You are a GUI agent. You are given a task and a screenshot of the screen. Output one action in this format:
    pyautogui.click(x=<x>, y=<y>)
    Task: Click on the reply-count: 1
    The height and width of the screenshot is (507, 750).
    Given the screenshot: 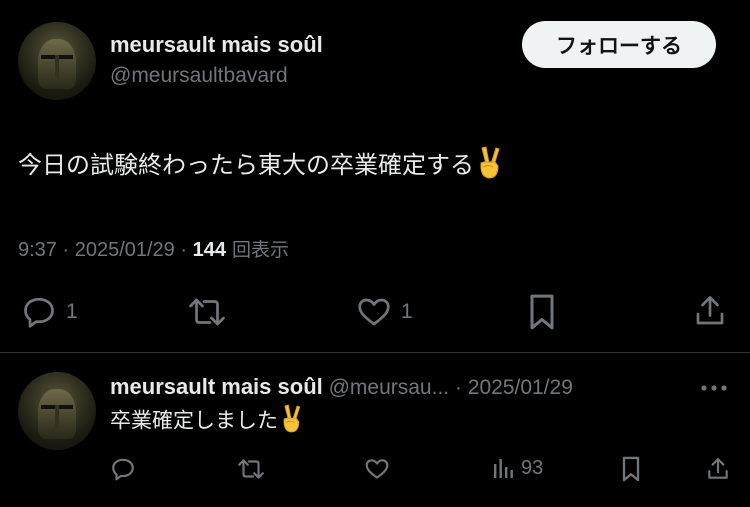 What is the action you would take?
    pyautogui.click(x=72, y=311)
    